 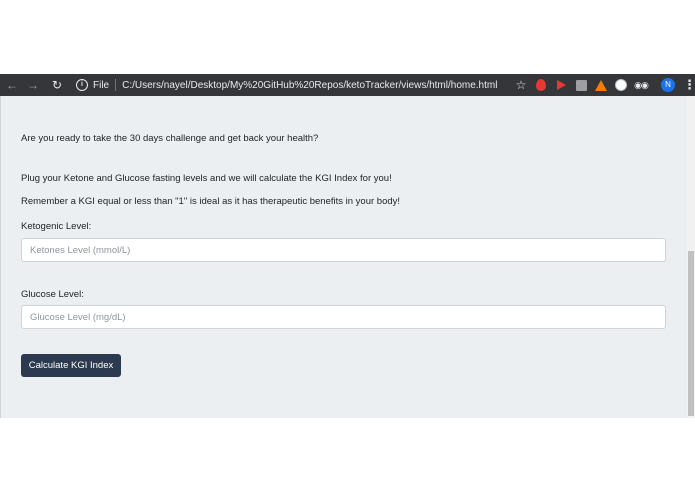 I want to click on address-separator, so click(x=116, y=85).